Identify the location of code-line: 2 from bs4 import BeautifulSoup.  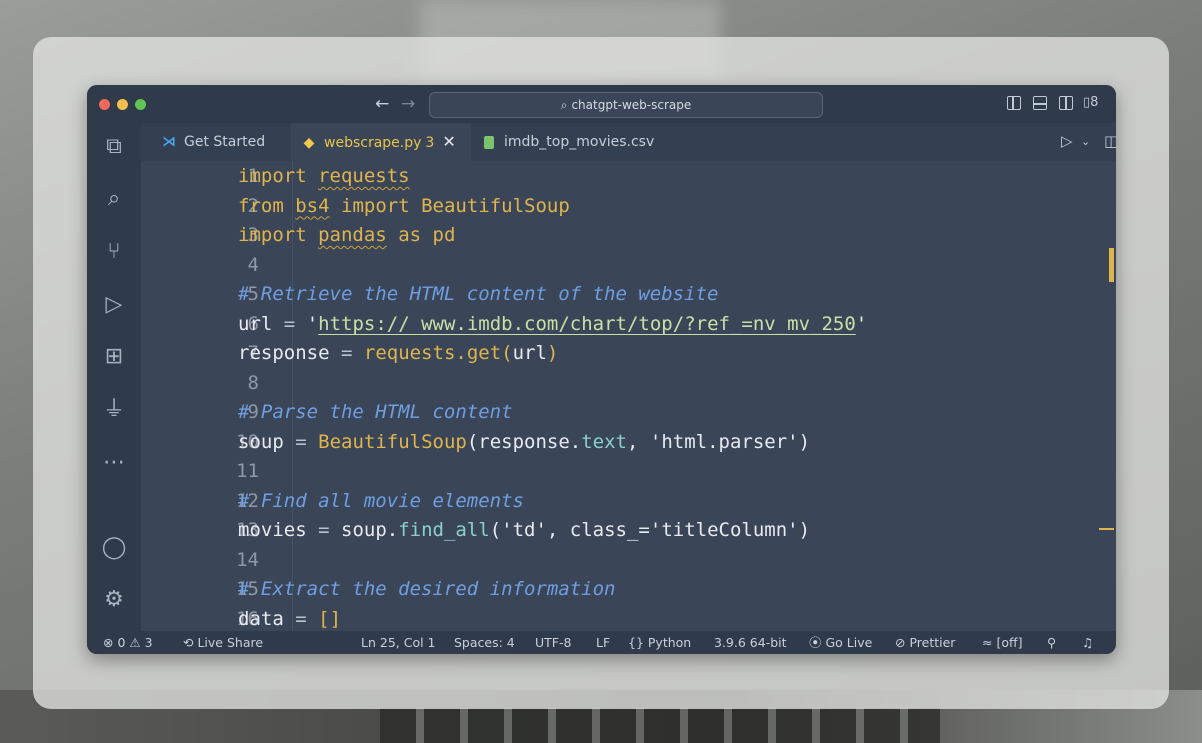
(628, 206).